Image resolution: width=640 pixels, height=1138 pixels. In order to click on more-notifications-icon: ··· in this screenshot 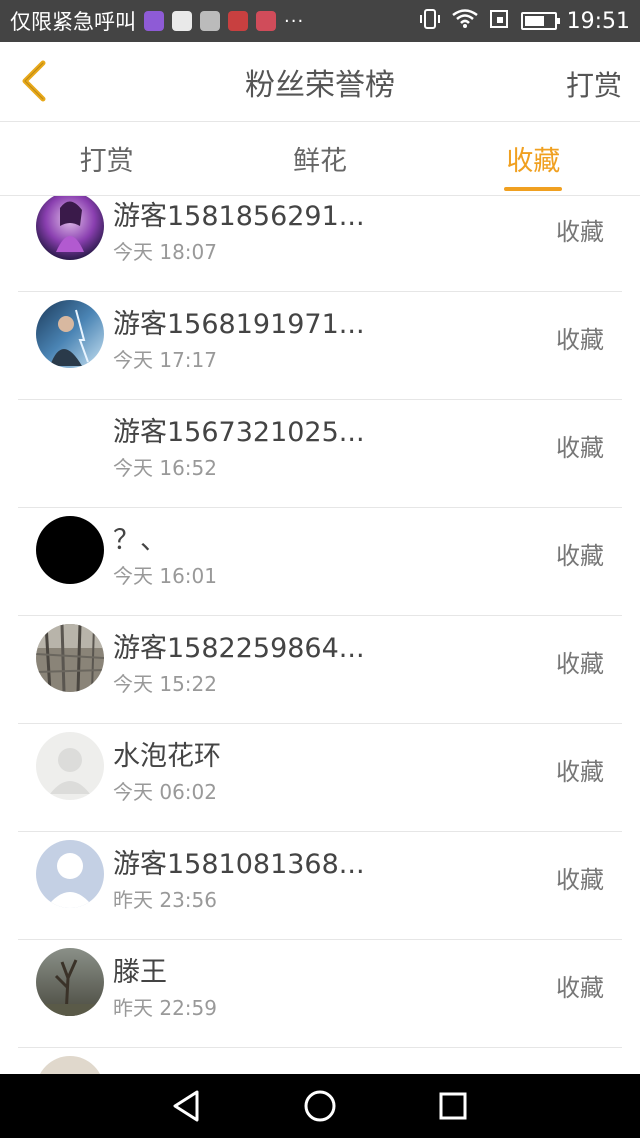, I will do `click(294, 21)`.